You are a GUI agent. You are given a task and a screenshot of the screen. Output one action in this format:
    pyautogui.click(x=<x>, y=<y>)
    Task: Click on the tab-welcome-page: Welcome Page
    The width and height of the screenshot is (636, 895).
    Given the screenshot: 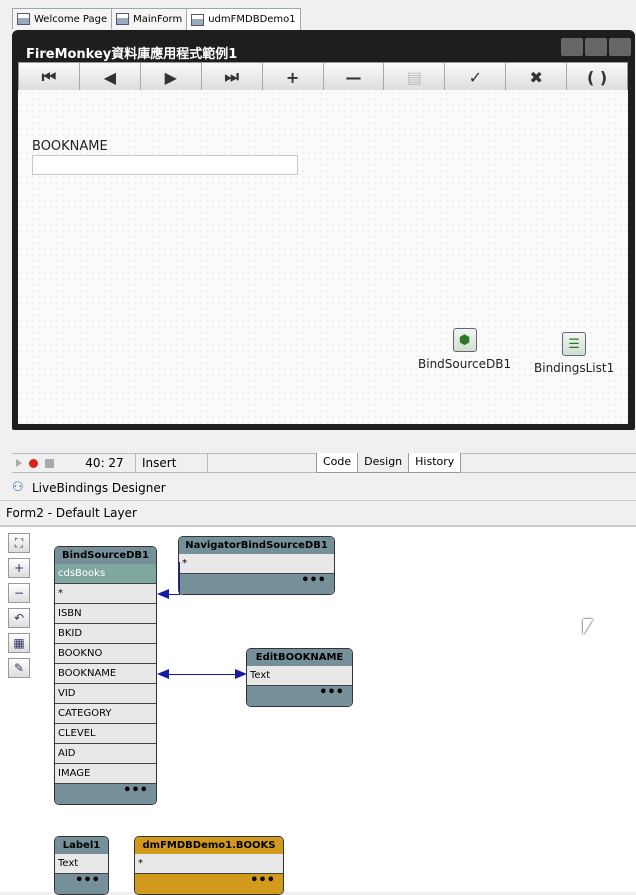 What is the action you would take?
    pyautogui.click(x=62, y=18)
    